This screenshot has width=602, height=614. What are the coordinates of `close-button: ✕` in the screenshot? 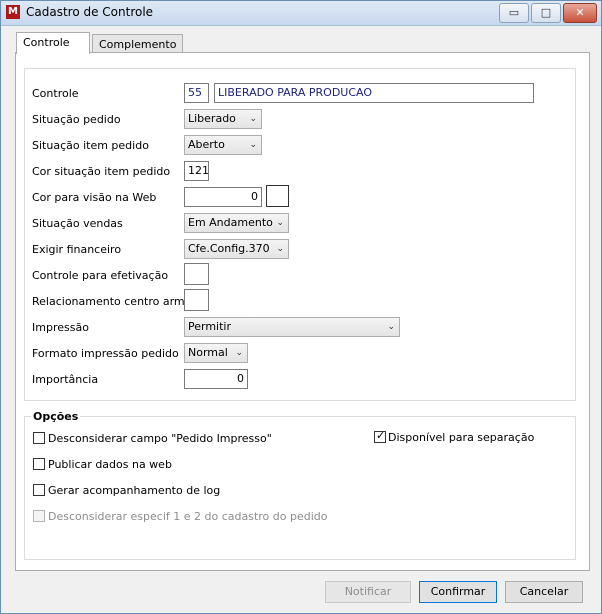 It's located at (580, 13).